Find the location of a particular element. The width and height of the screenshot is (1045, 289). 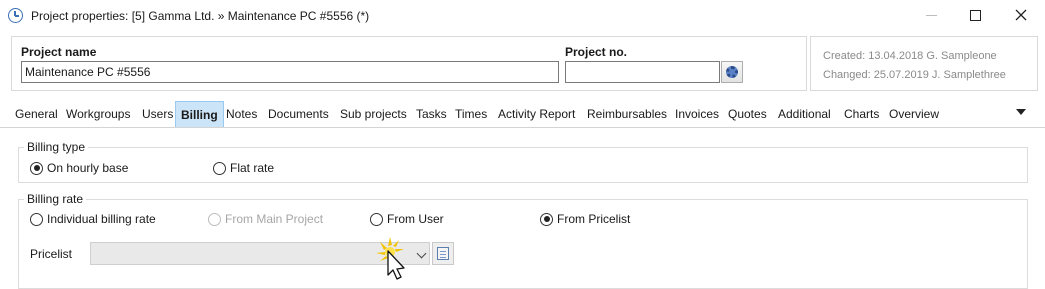

maximize-icon is located at coordinates (975, 15).